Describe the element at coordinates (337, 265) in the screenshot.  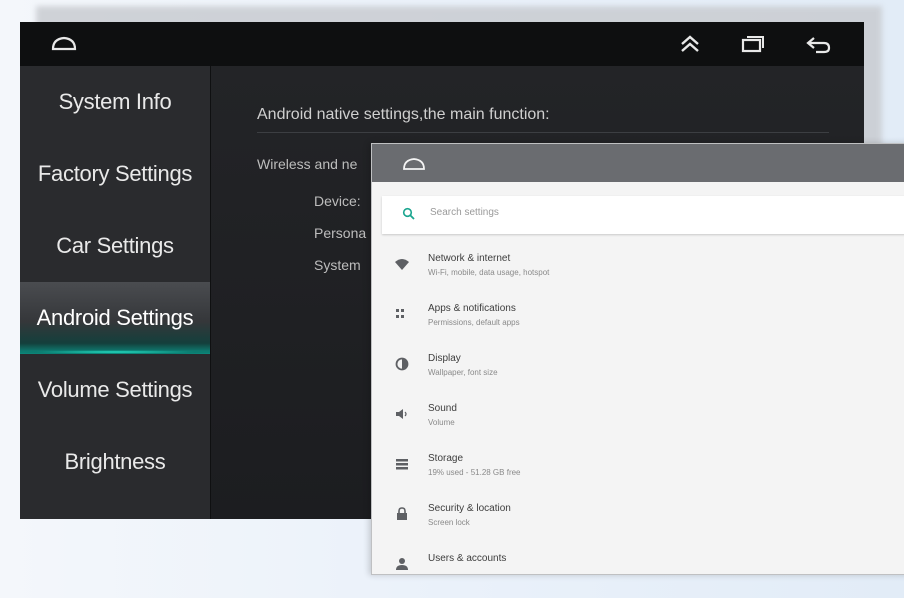
I see `content-line-system: System` at that location.